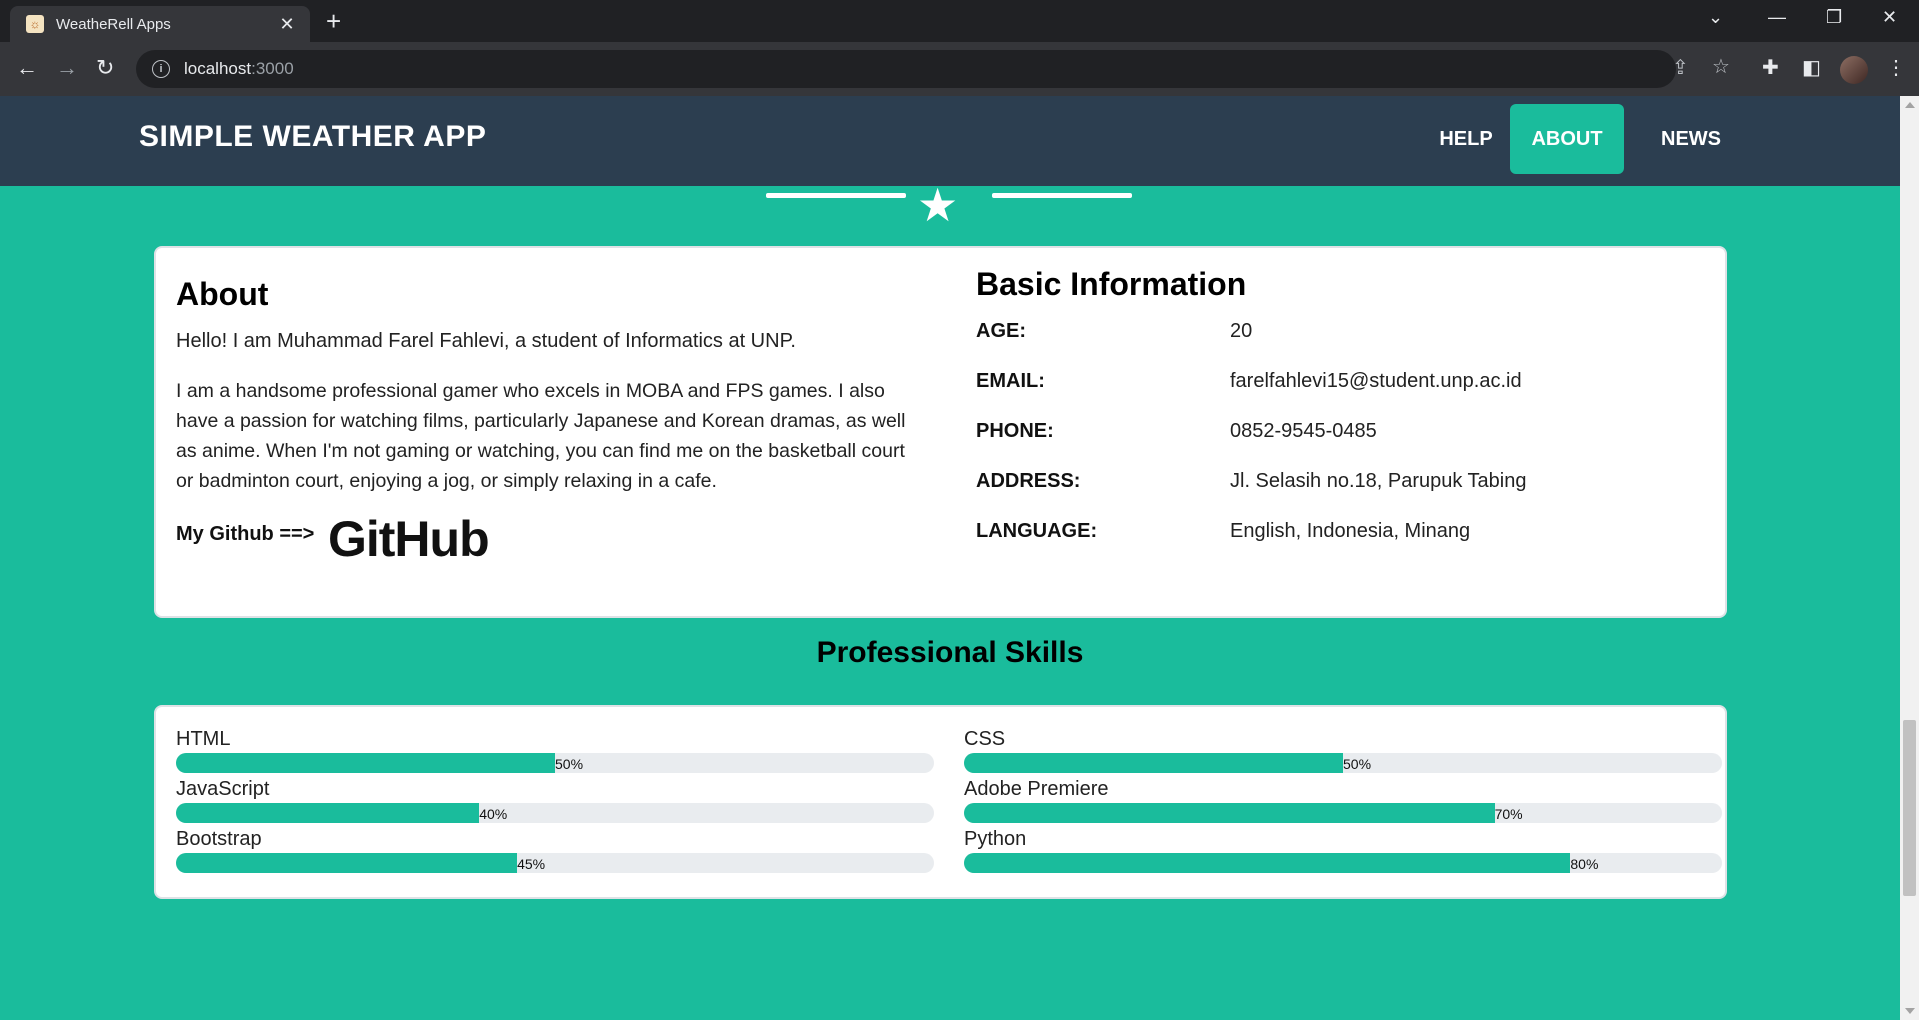 Image resolution: width=1919 pixels, height=1020 pixels. I want to click on browser-toolbar: ← → ↻ i localhost:3000 ⇪ ☆ ✚ ◧ ⋮, so click(959, 69).